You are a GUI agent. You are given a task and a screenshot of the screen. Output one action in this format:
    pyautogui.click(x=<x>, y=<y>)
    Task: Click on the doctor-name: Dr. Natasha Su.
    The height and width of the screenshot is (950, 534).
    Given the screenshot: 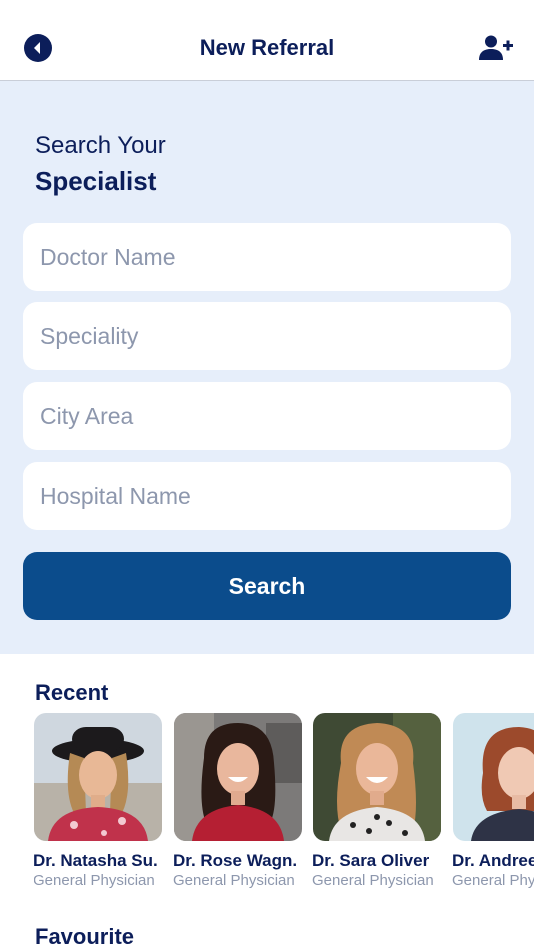 What is the action you would take?
    pyautogui.click(x=96, y=860)
    